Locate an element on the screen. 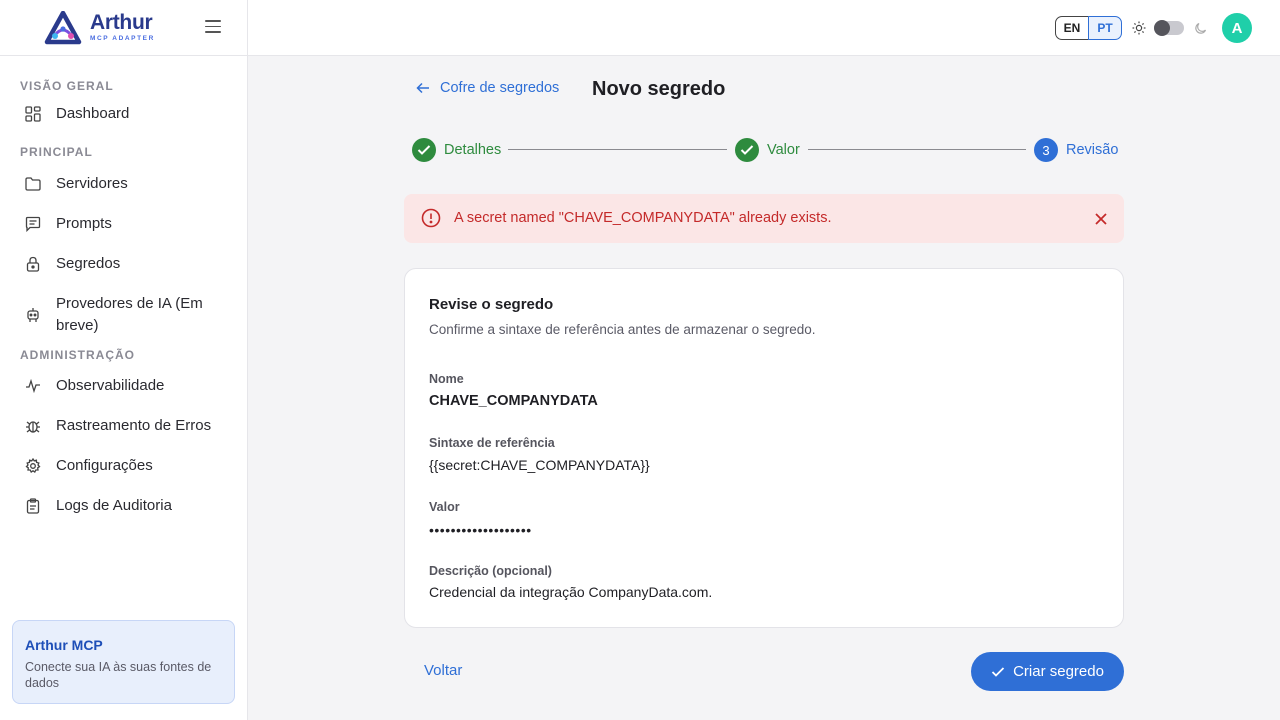 This screenshot has height=720, width=1280. sidebar-item-provedores-ia: Provedores de IA (Em breve) is located at coordinates (123, 315).